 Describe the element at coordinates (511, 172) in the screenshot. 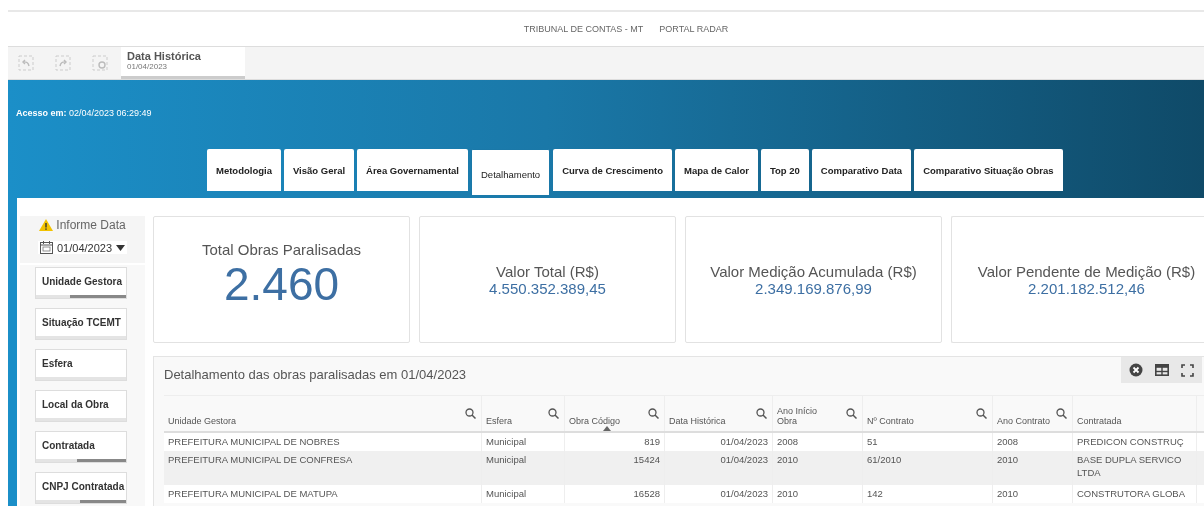

I see `nav-tab: Detalhamento` at that location.